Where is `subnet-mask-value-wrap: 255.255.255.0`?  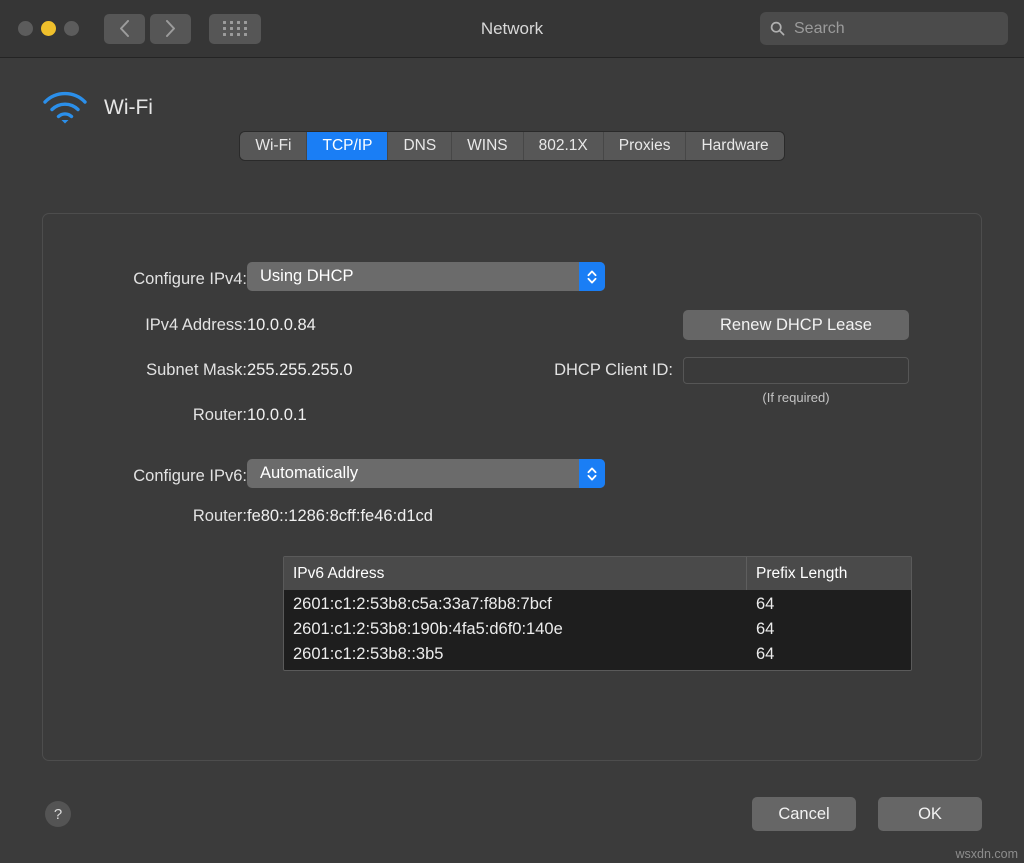
subnet-mask-value-wrap: 255.255.255.0 is located at coordinates (300, 370).